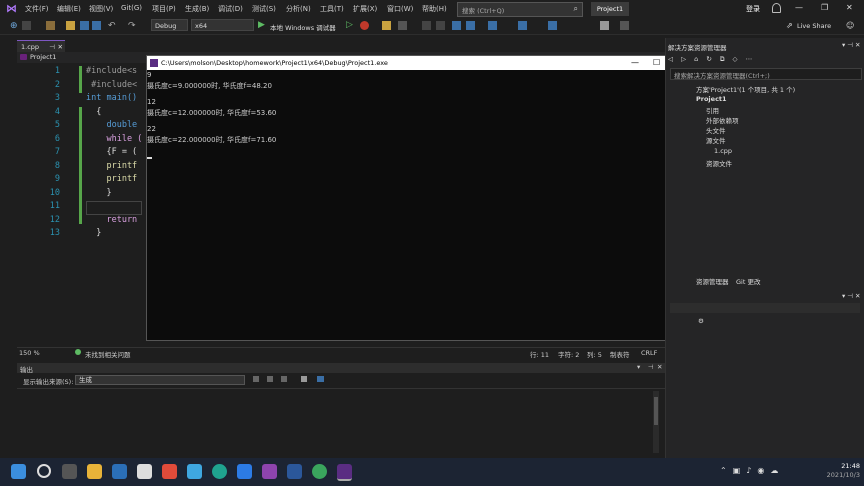 This screenshot has width=864, height=486. Describe the element at coordinates (620, 354) in the screenshot. I see `tabs-indicator: 制表符` at that location.